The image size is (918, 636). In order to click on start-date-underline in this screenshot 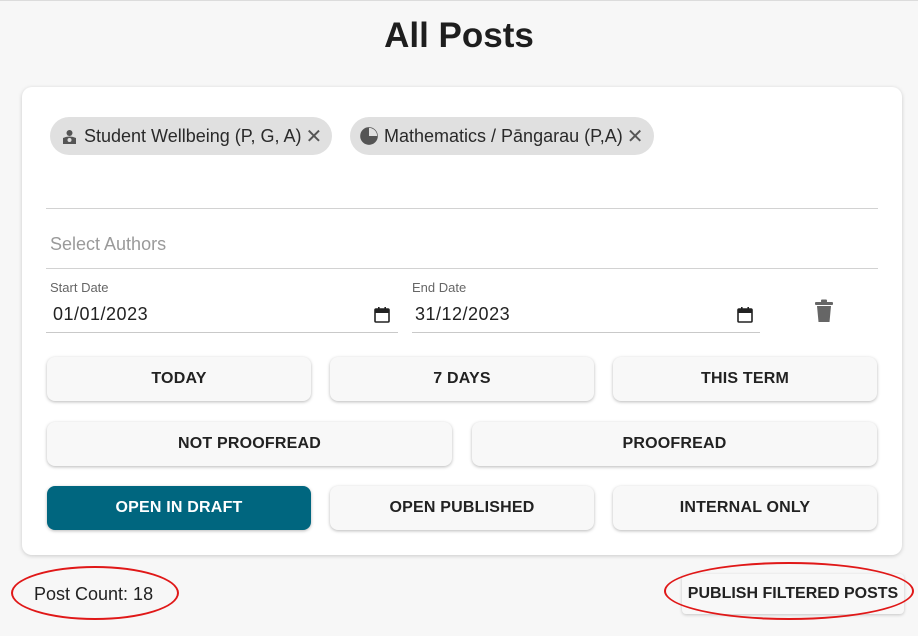, I will do `click(222, 332)`.